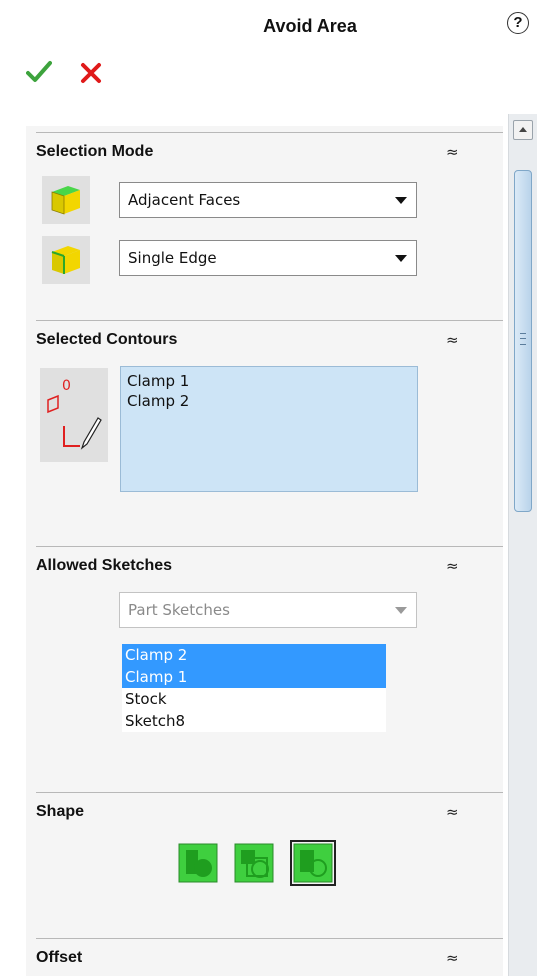 The width and height of the screenshot is (550, 979). I want to click on single-edge-icon, so click(66, 260).